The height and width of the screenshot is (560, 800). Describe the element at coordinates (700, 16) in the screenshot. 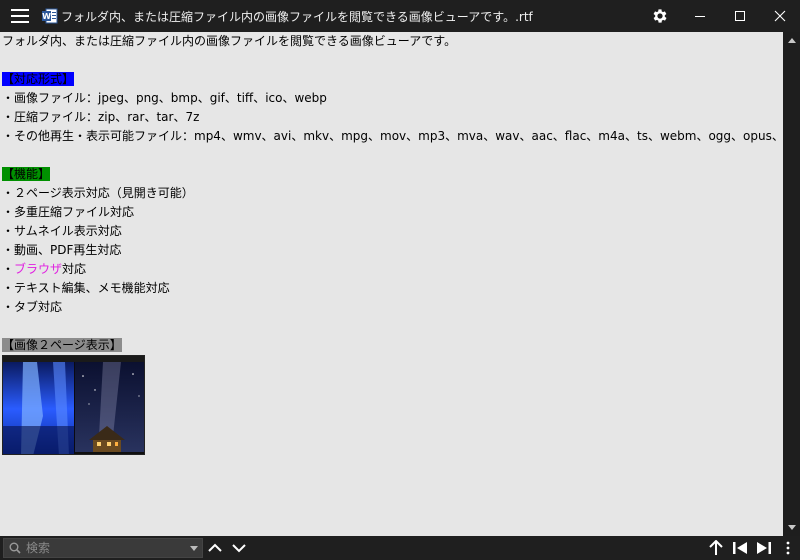

I see `minimize-button` at that location.